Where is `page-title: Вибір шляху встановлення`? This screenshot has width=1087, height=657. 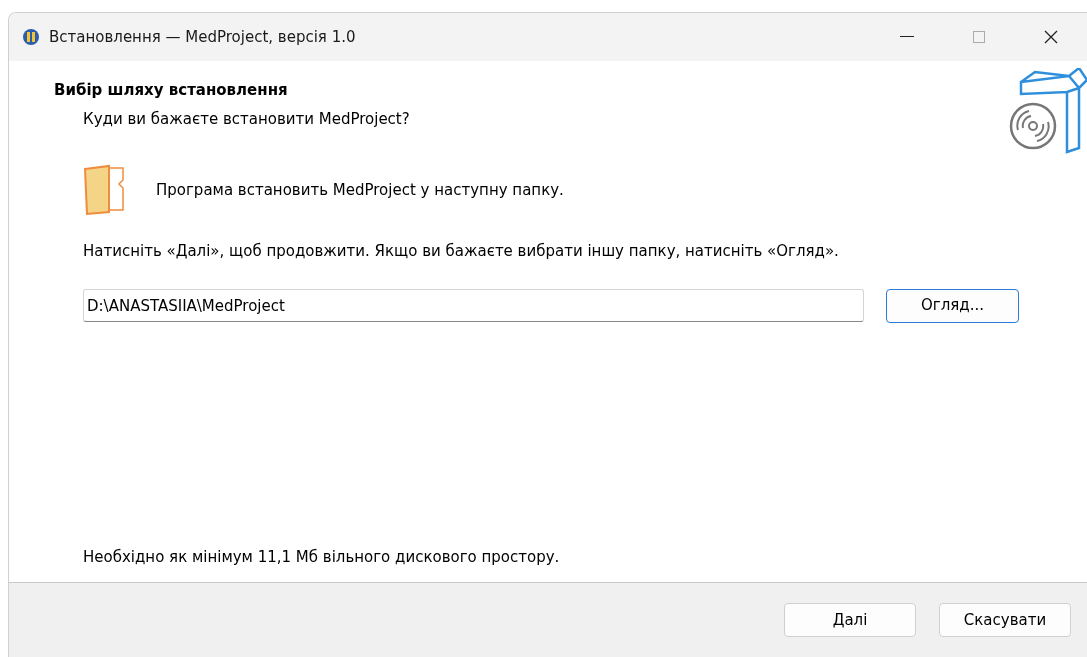
page-title: Вибір шляху встановлення is located at coordinates (171, 90).